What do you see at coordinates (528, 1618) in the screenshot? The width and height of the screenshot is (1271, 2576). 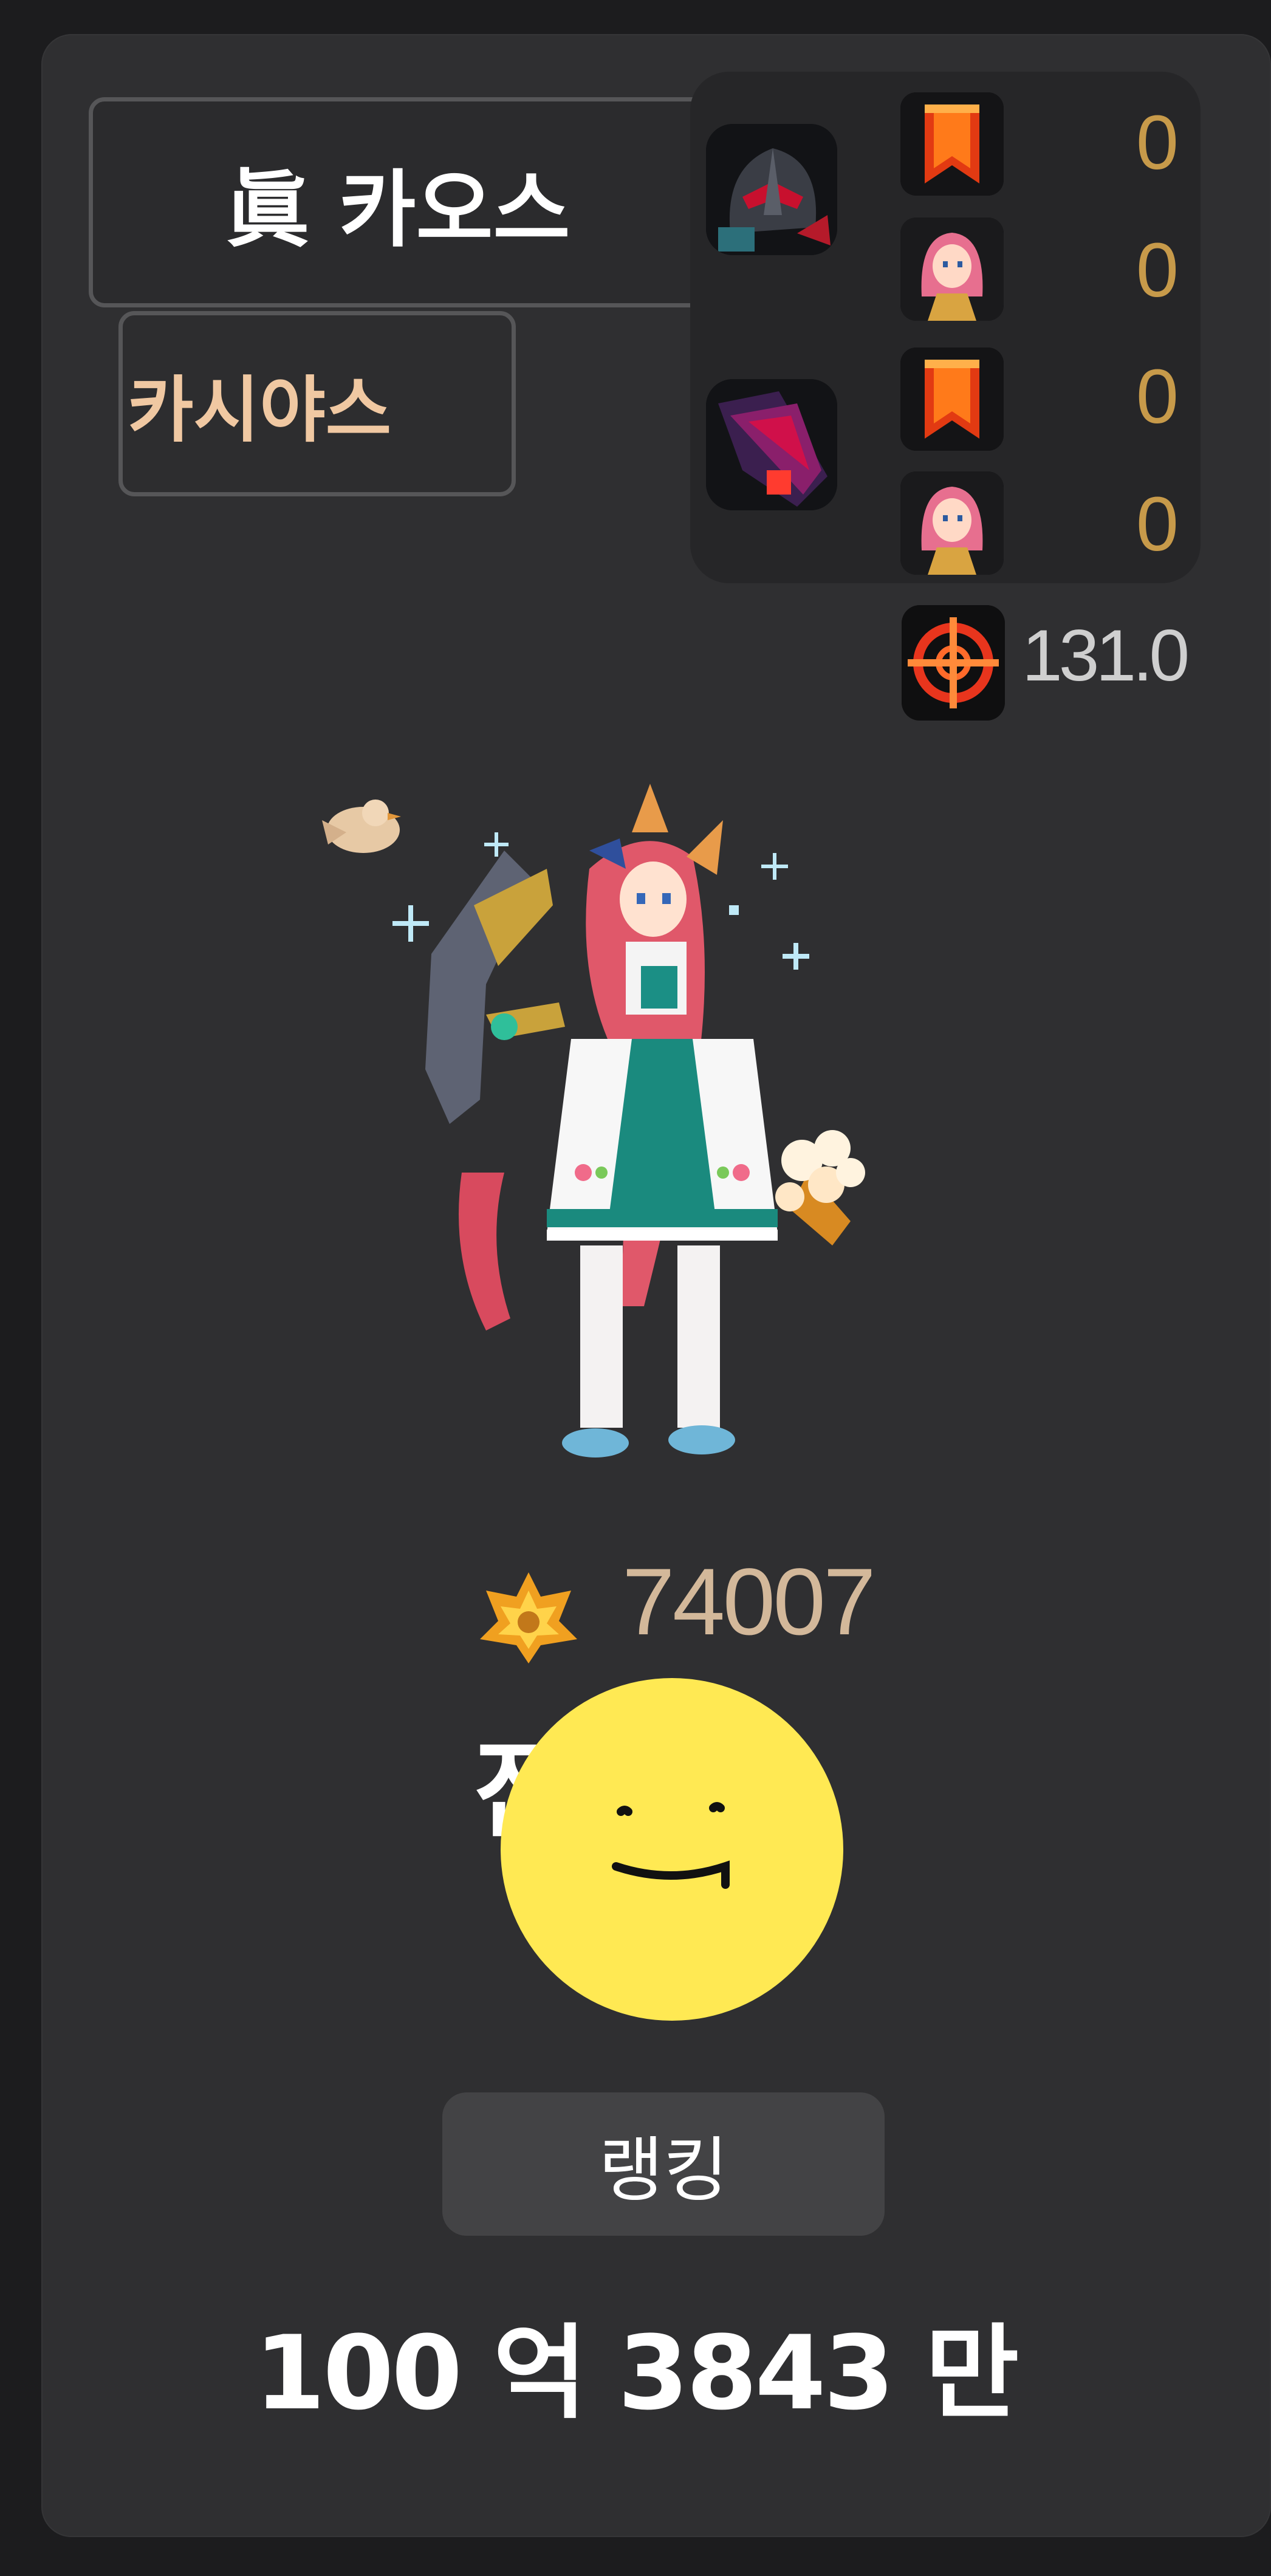 I see `fame-emblem-icon` at bounding box center [528, 1618].